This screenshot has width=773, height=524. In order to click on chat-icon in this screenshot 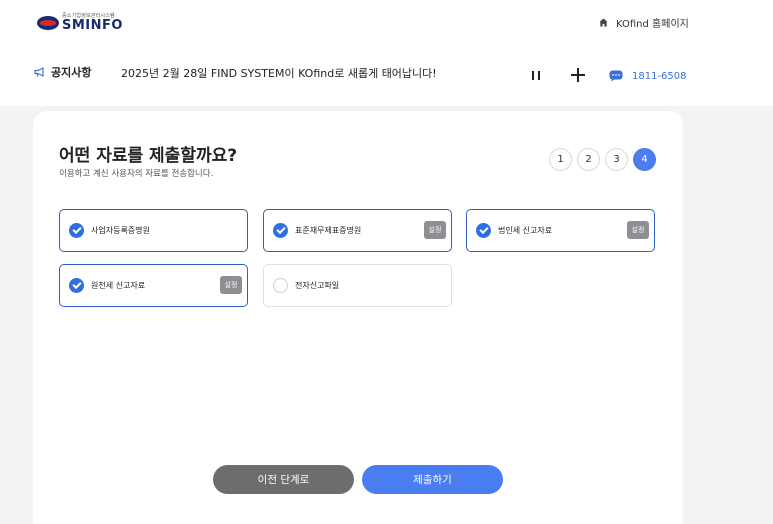, I will do `click(616, 76)`.